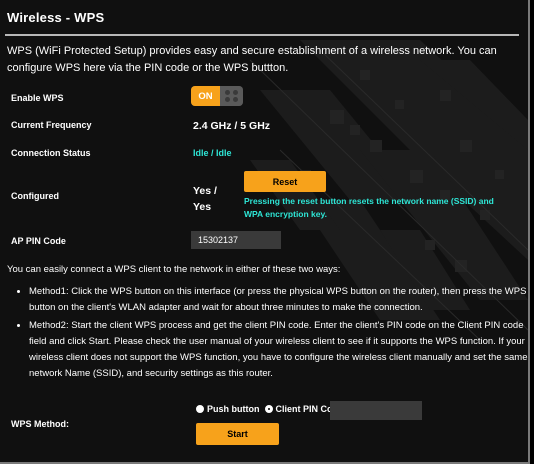 Image resolution: width=534 pixels, height=464 pixels. What do you see at coordinates (233, 409) in the screenshot?
I see `push-button-label: Push button` at bounding box center [233, 409].